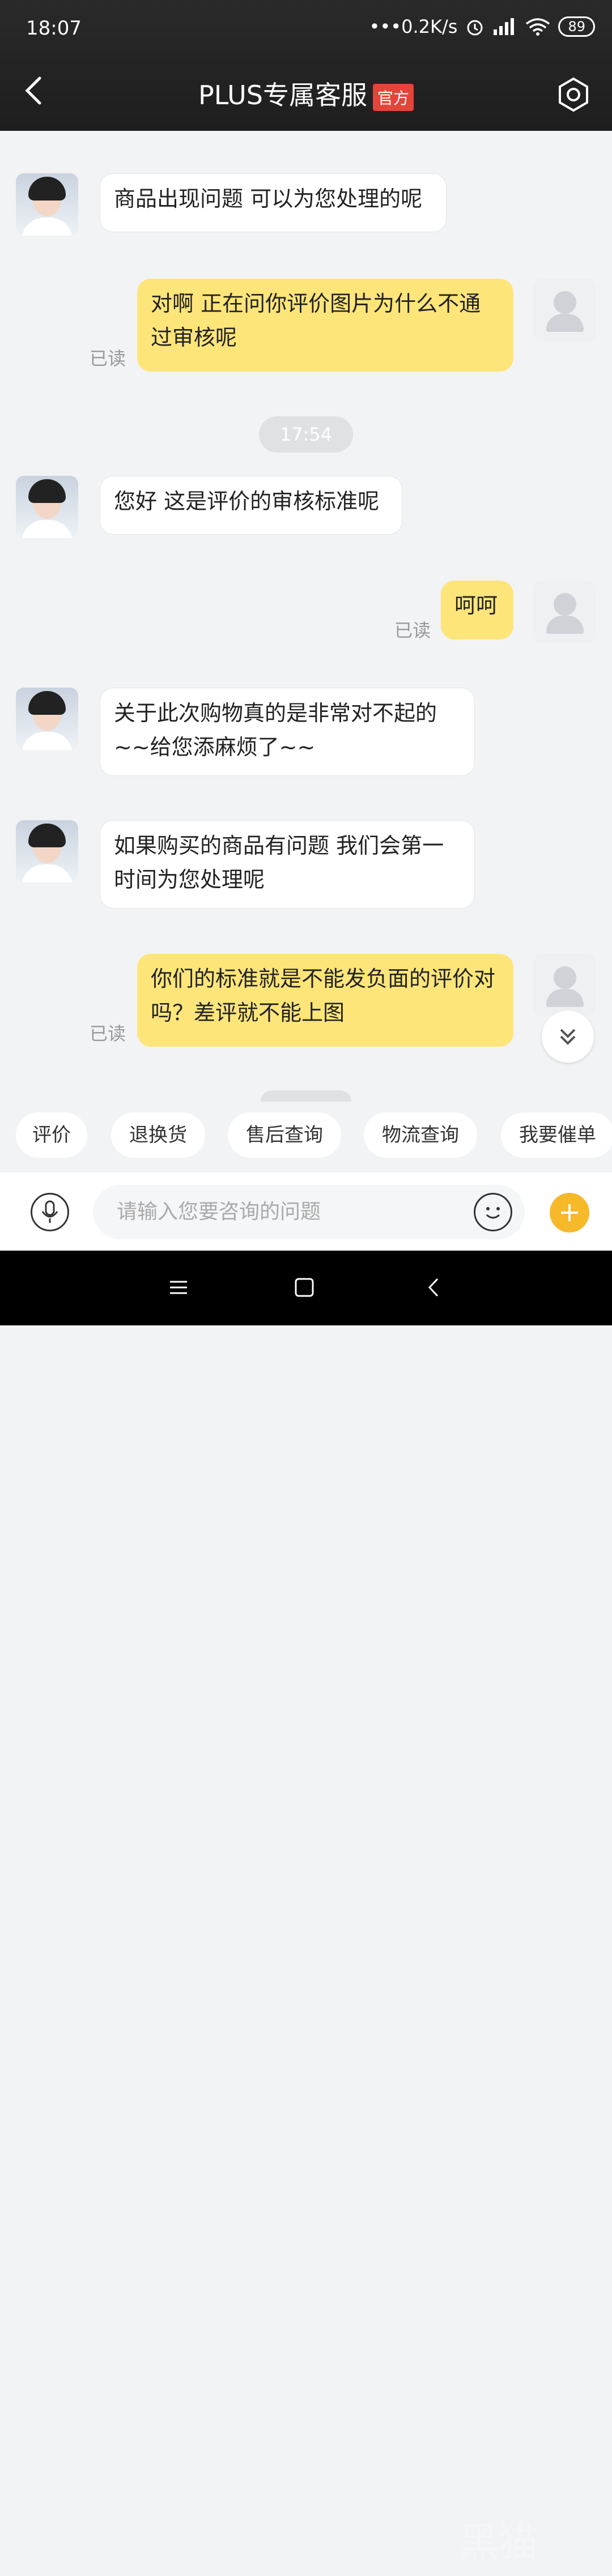 The width and height of the screenshot is (612, 2576). What do you see at coordinates (413, 26) in the screenshot?
I see `network-speed: •••0.2K/s` at bounding box center [413, 26].